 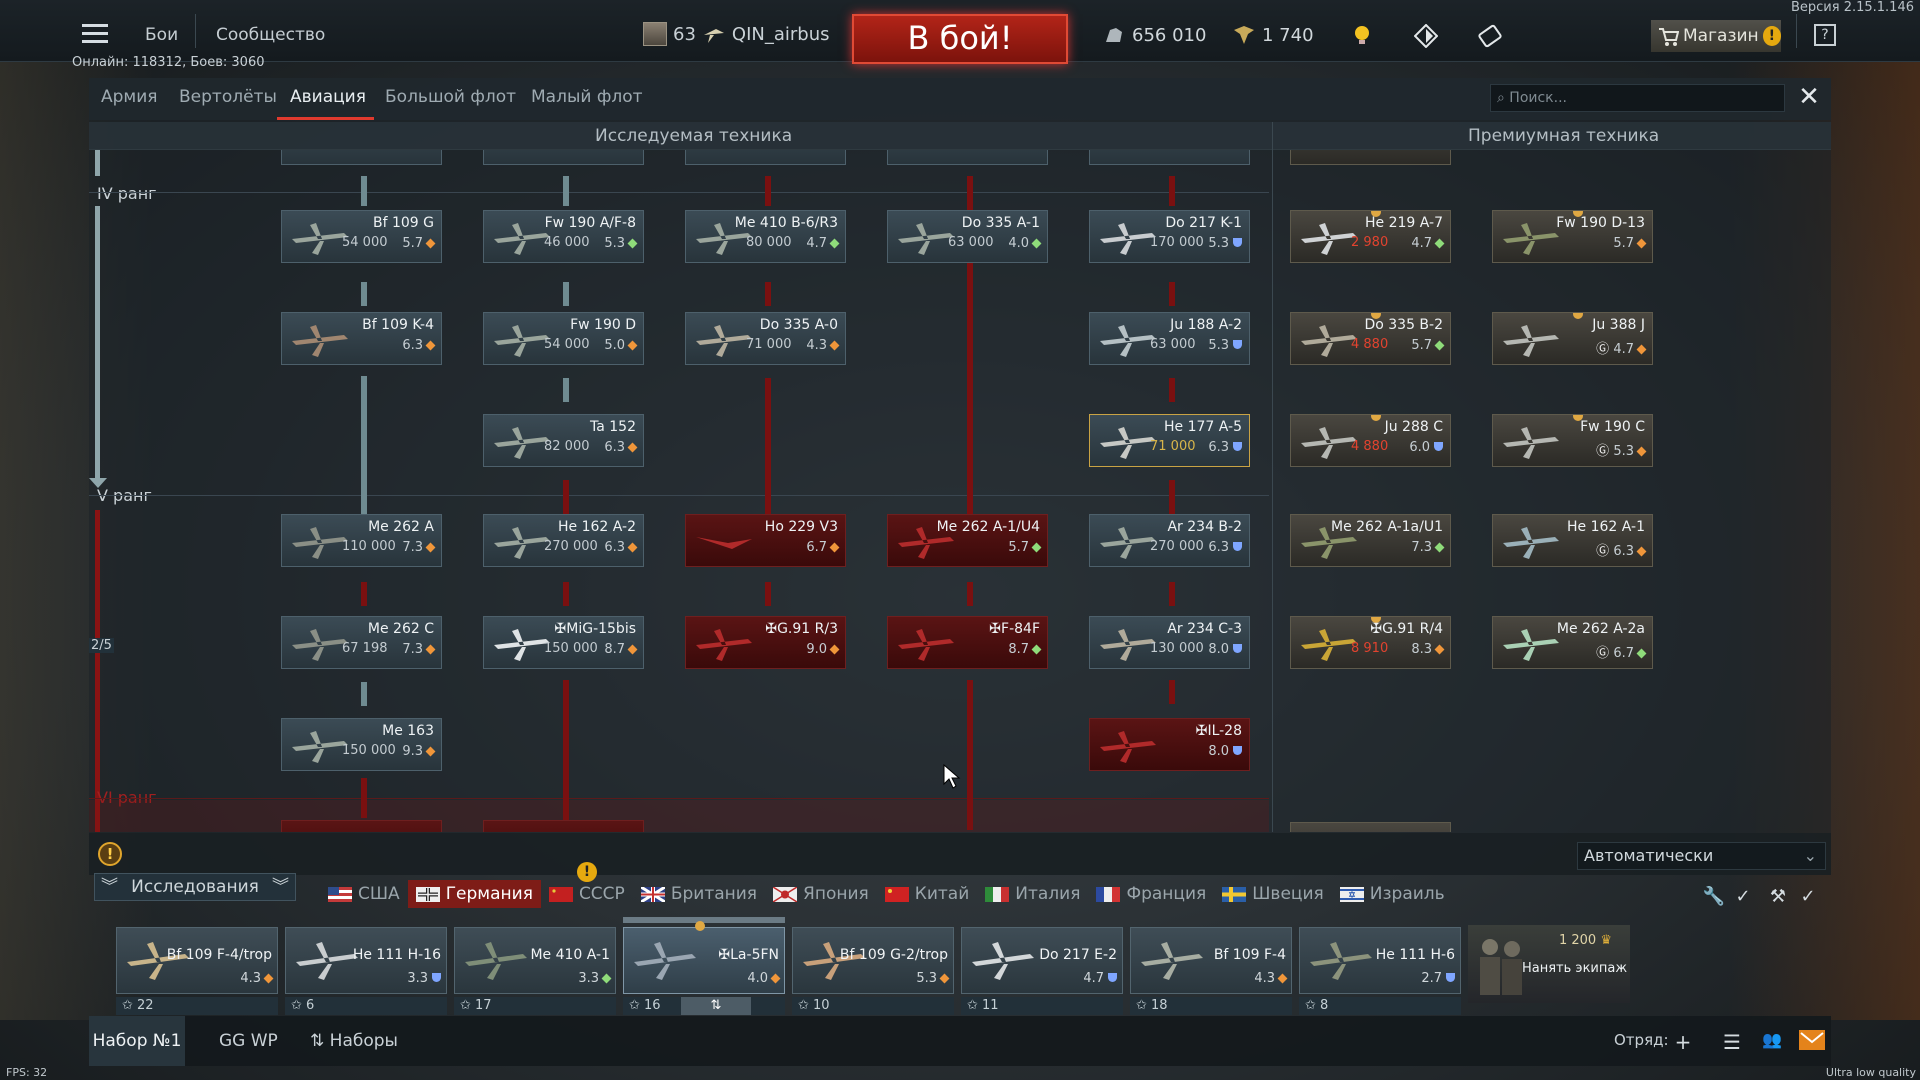 What do you see at coordinates (967, 540) in the screenshot?
I see `vehicle-card: Me 262 A-1/U4 5.7` at bounding box center [967, 540].